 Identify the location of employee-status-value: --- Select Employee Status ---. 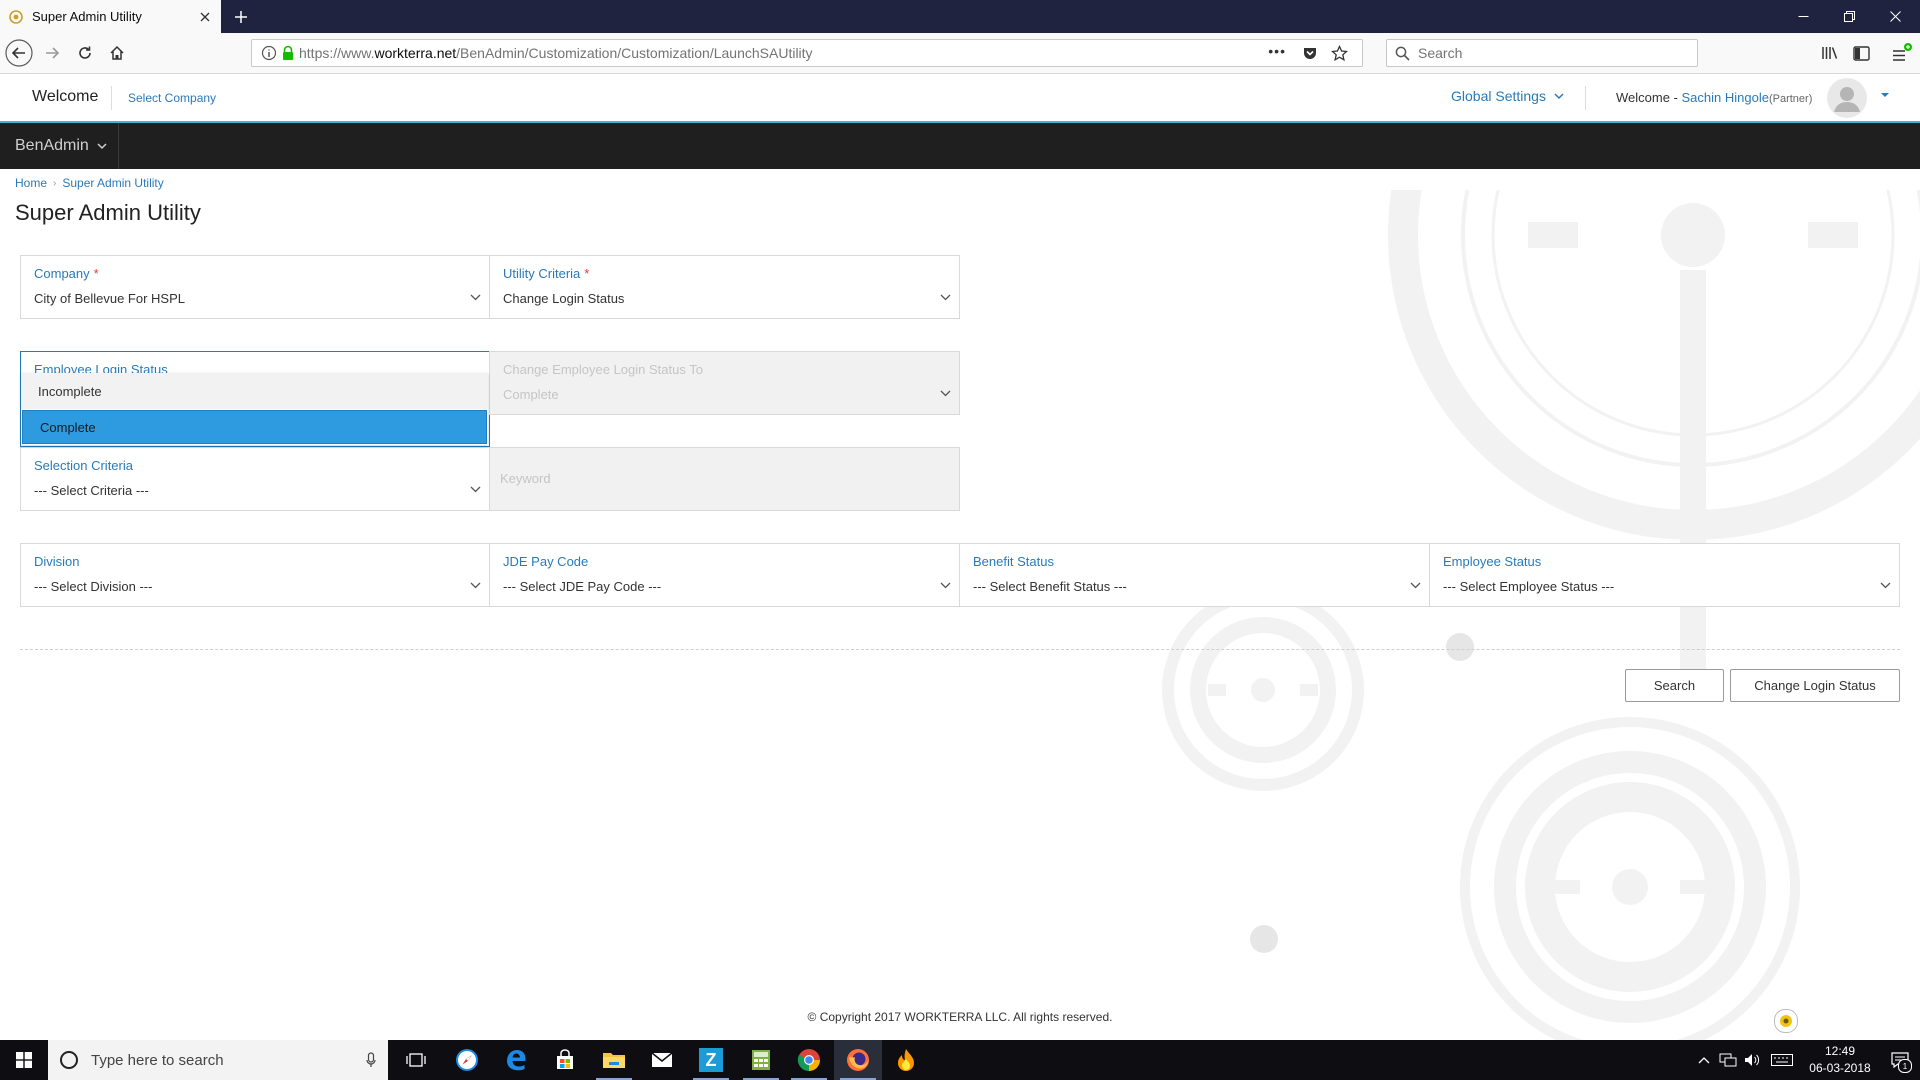
(1529, 586).